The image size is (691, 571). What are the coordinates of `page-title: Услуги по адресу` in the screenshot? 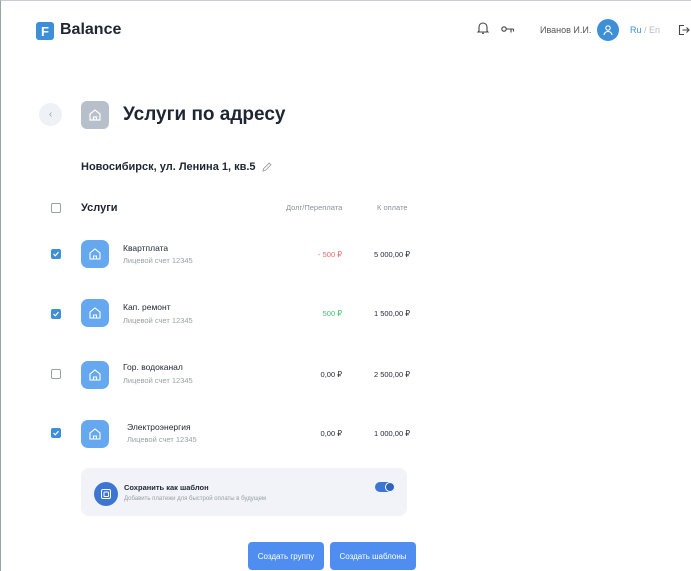 It's located at (204, 114).